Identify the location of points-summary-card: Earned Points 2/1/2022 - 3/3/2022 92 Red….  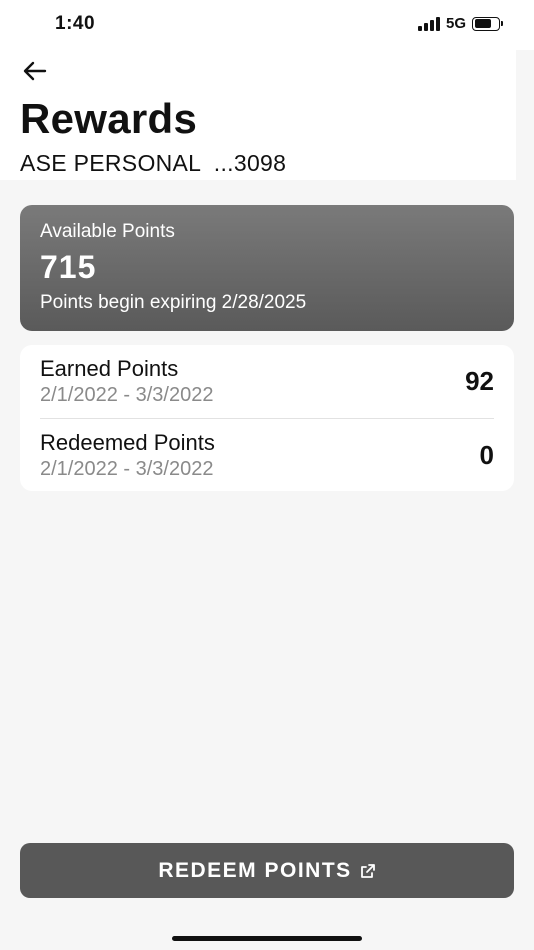
(267, 418).